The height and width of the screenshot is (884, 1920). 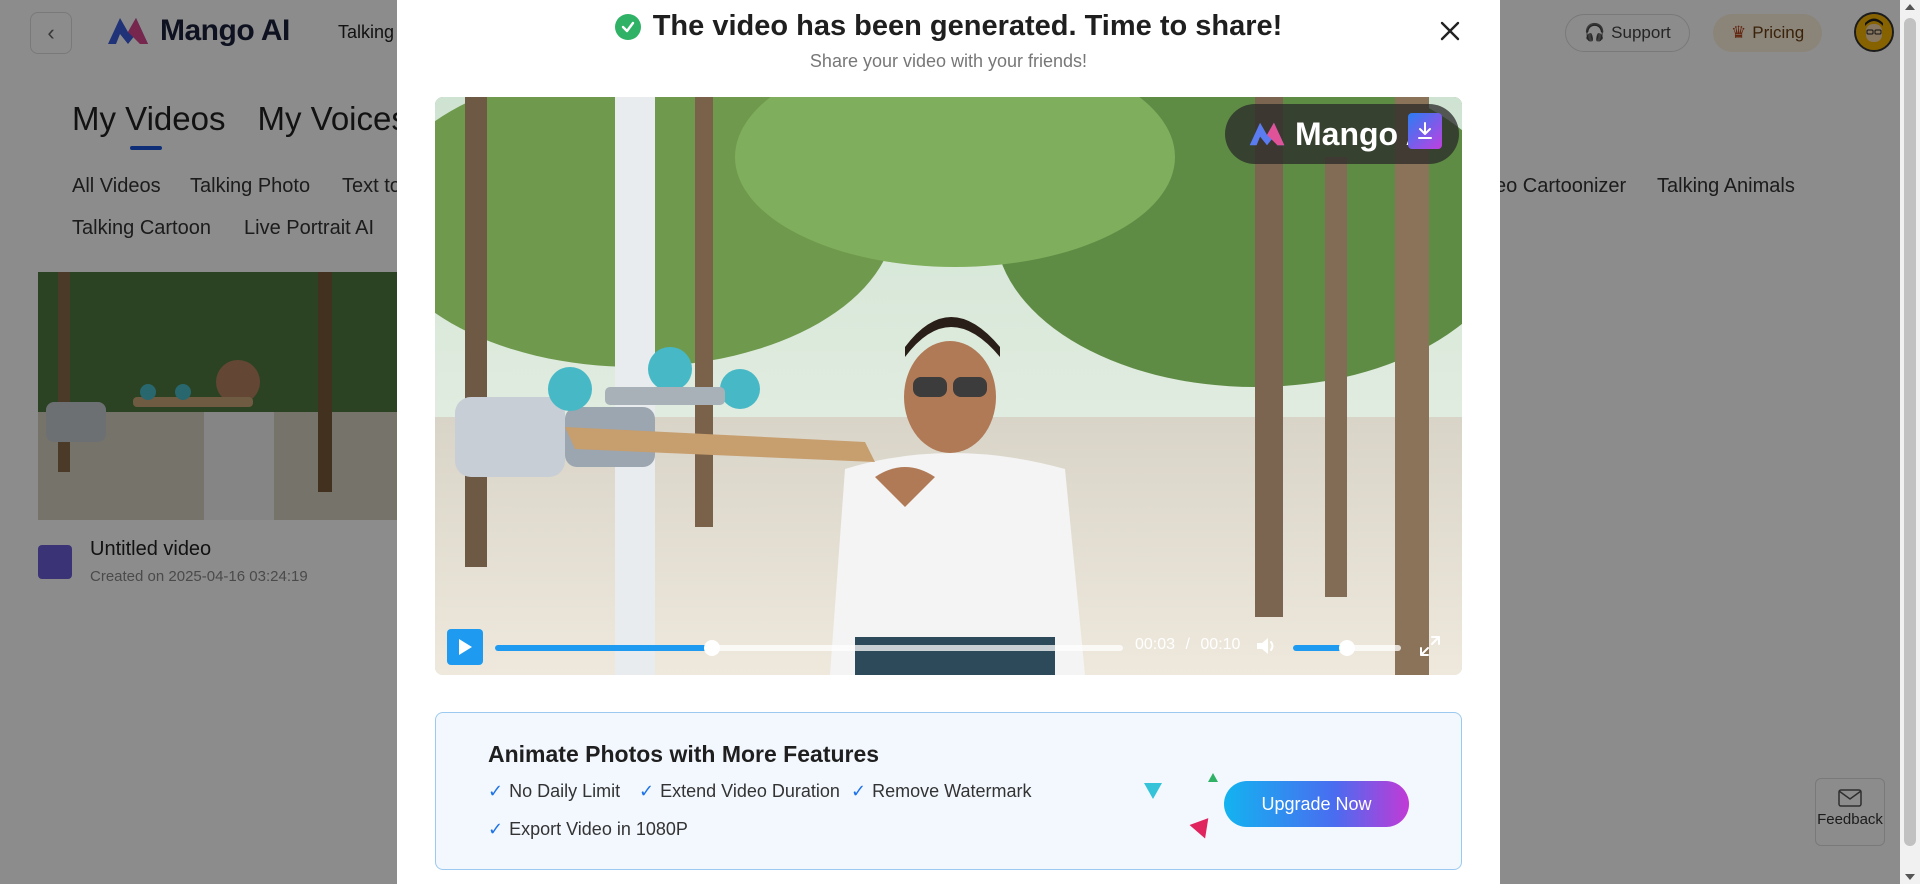 What do you see at coordinates (711, 648) in the screenshot?
I see `progress-handle` at bounding box center [711, 648].